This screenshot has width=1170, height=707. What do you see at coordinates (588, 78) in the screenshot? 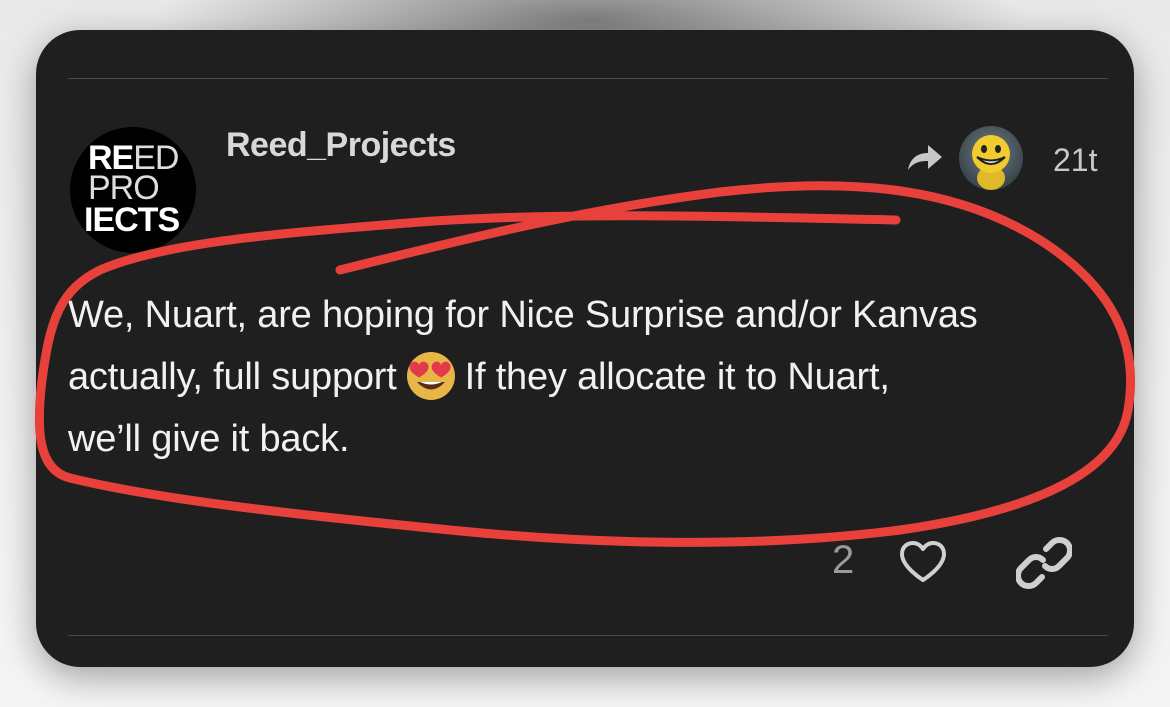
I see `top-divider` at bounding box center [588, 78].